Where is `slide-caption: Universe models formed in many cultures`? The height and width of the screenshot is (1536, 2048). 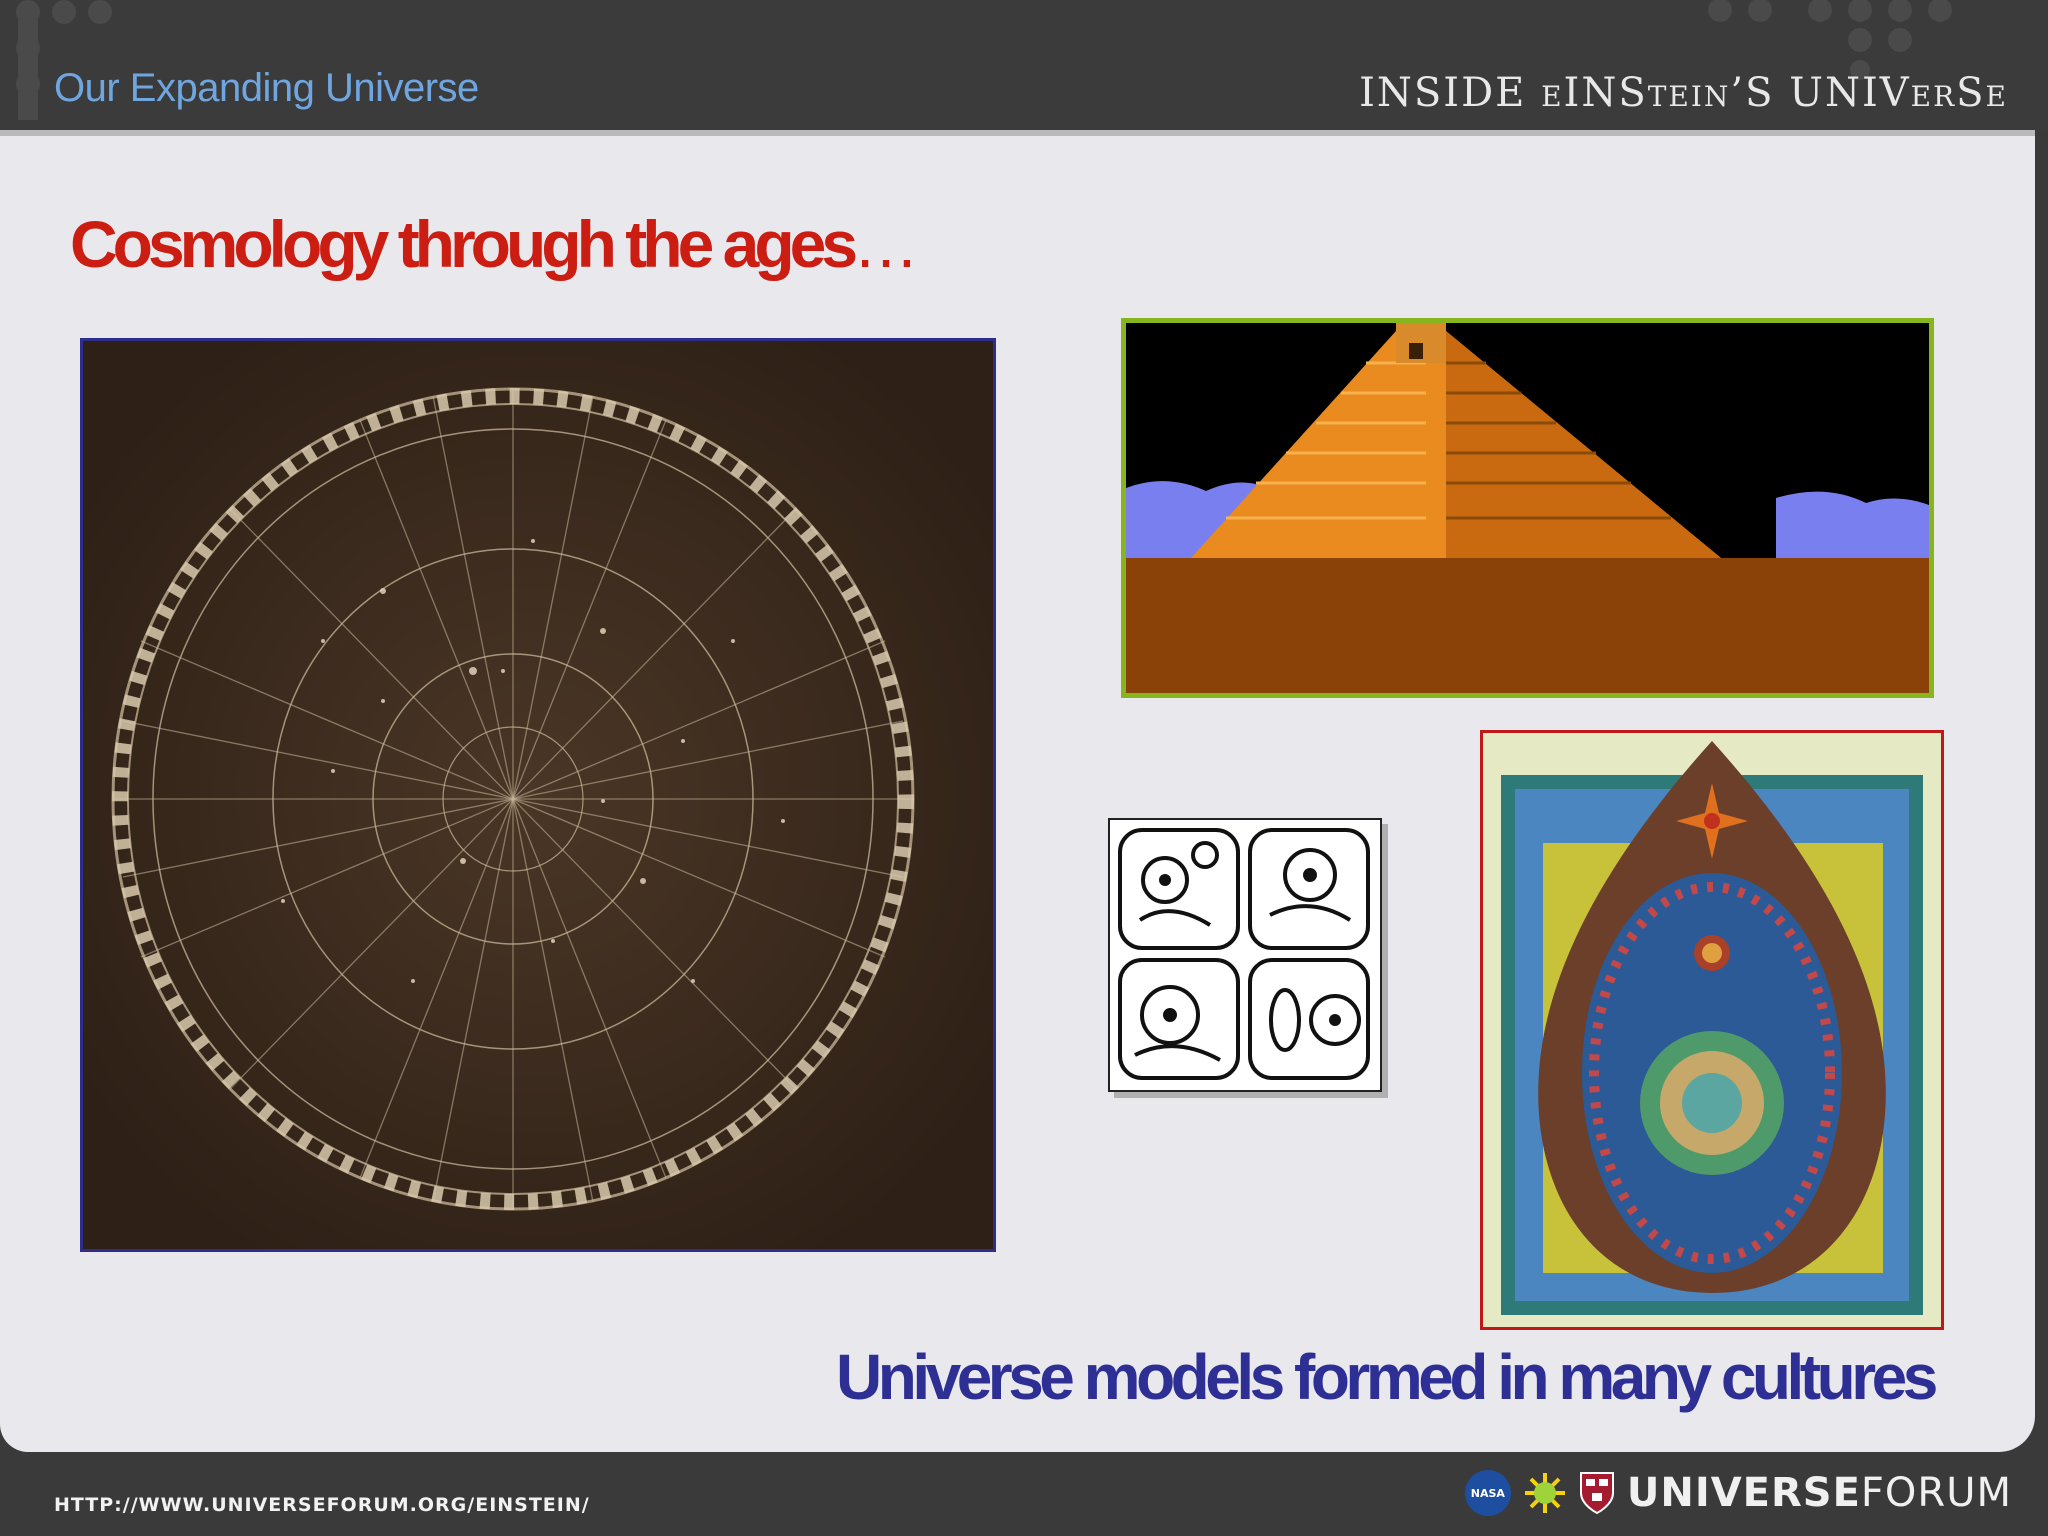 slide-caption: Universe models formed in many cultures is located at coordinates (1387, 1377).